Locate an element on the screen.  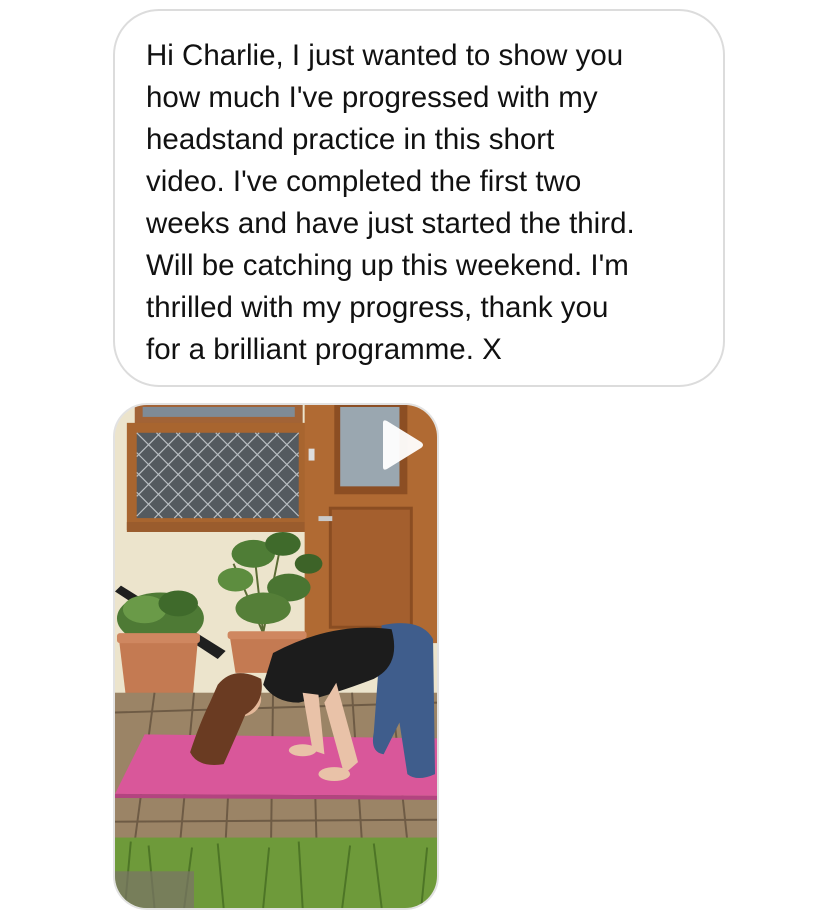
play-icon is located at coordinates (401, 445).